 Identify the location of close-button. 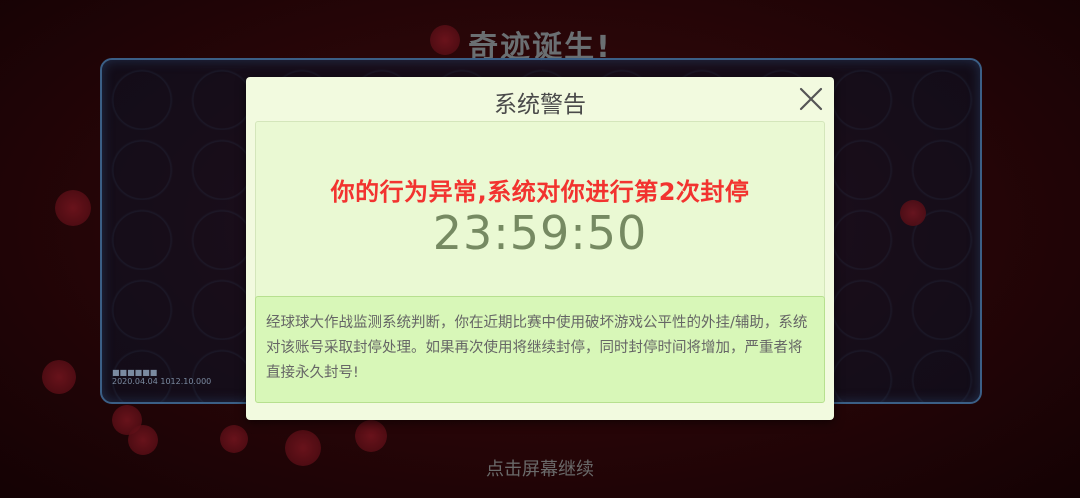
(811, 99).